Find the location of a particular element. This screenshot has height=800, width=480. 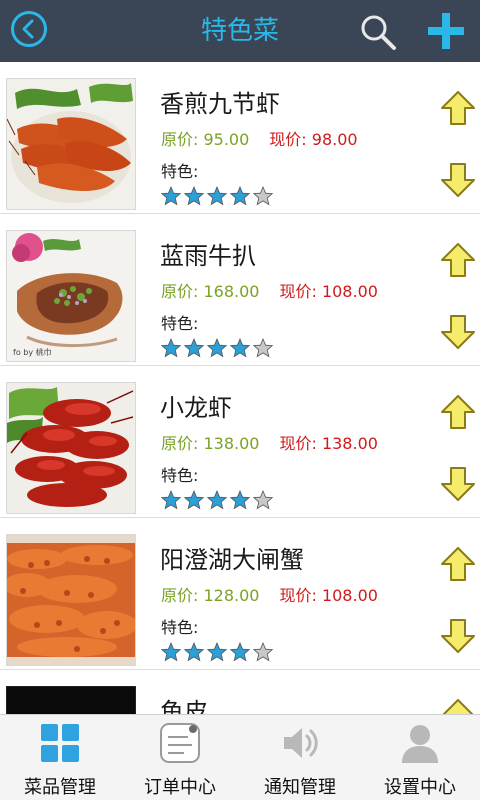

dish-prices: 原价: 128.00 现价: 108.00 is located at coordinates (269, 594).